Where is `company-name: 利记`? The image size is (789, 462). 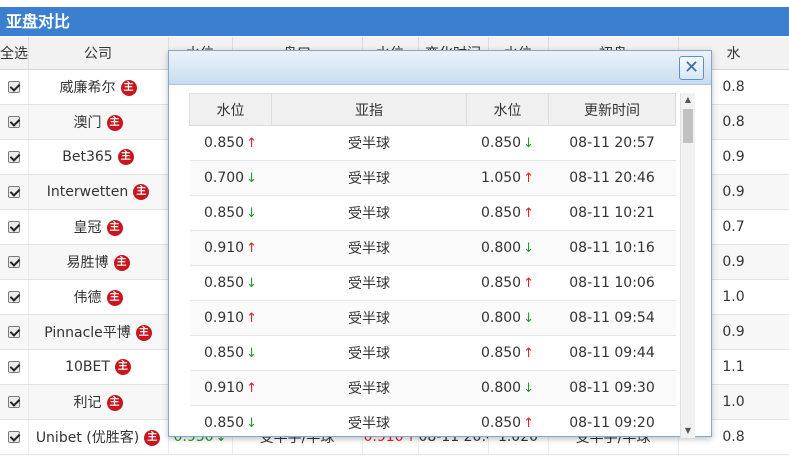
company-name: 利记 is located at coordinates (88, 403).